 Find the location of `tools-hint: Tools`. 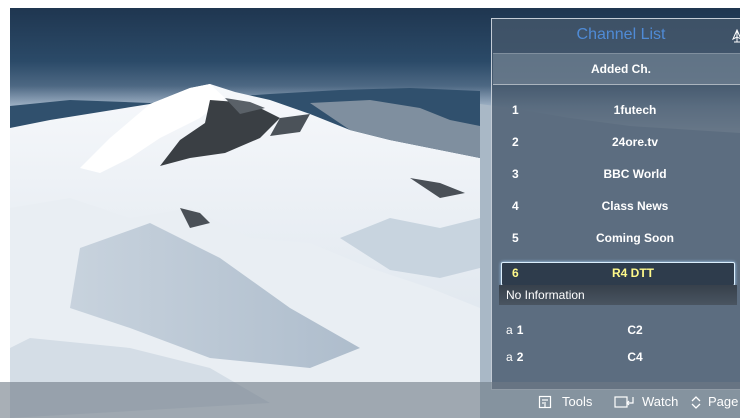

tools-hint: Tools is located at coordinates (569, 402).